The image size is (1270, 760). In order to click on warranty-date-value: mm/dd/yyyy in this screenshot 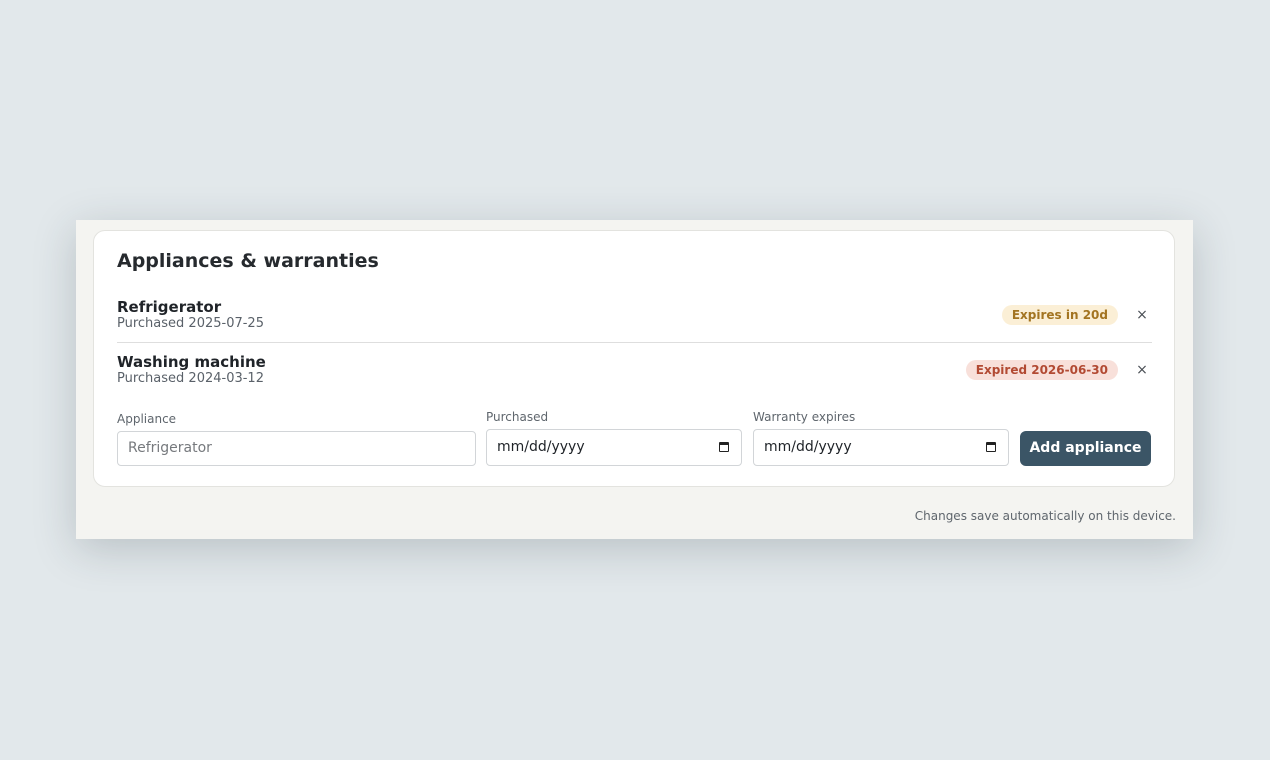, I will do `click(808, 447)`.